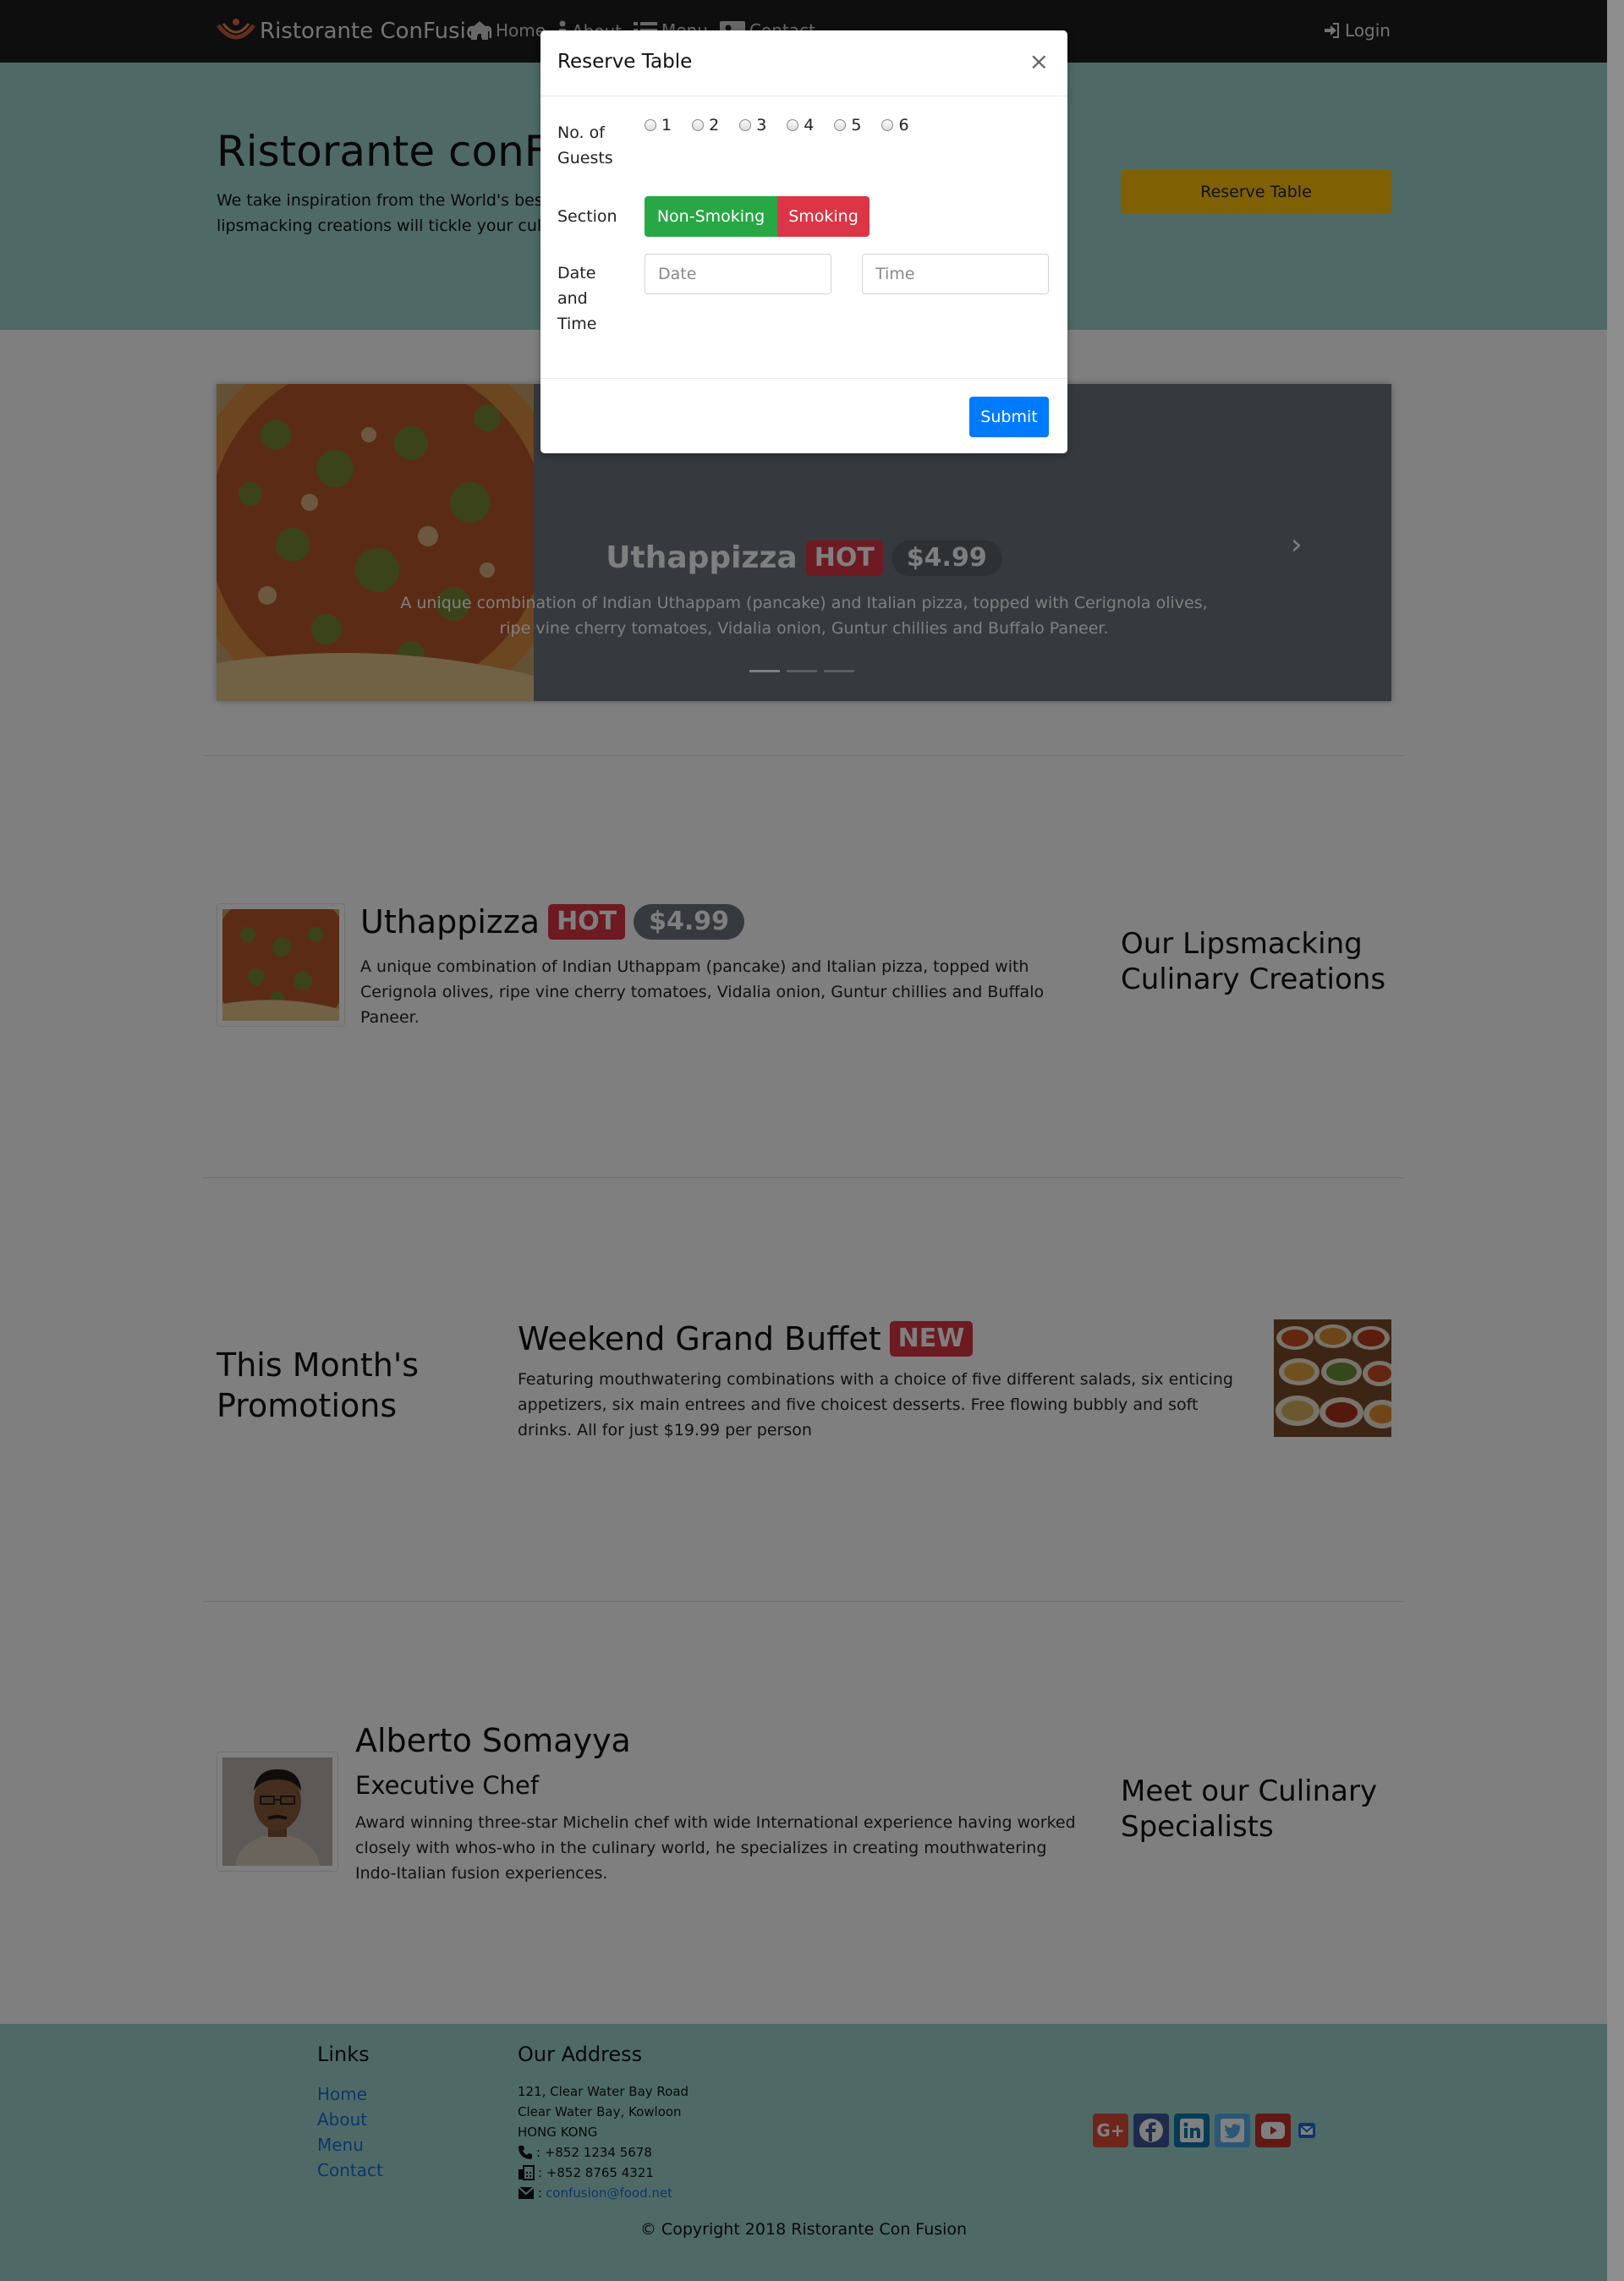  What do you see at coordinates (824, 216) in the screenshot?
I see `smoking-button: Smoking` at bounding box center [824, 216].